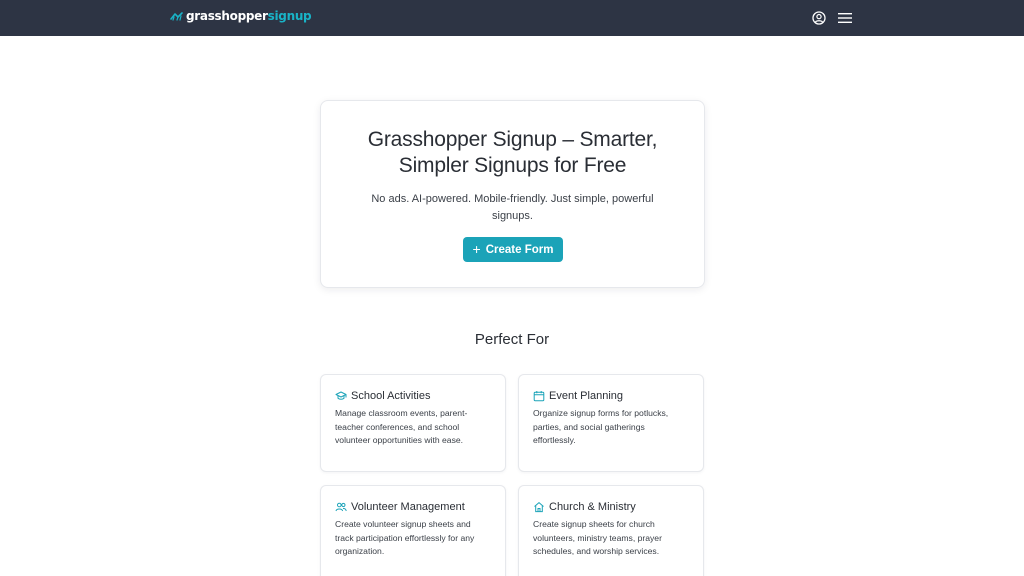 The height and width of the screenshot is (576, 1024). Describe the element at coordinates (554, 440) in the screenshot. I see `feature-desc-line: effortlessly.` at that location.